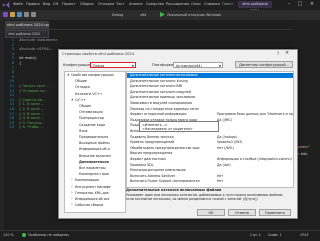 This screenshot has width=320, height=241. I want to click on line-indicator: Стр: 1, so click(255, 235).